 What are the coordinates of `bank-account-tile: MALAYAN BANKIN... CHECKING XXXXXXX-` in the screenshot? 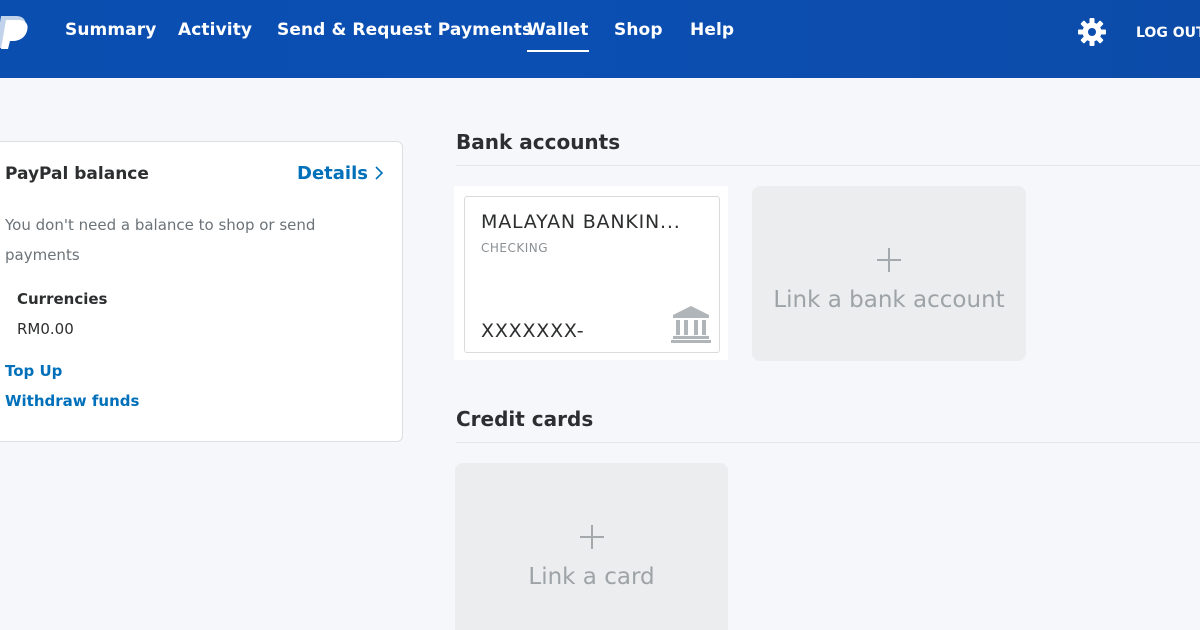 It's located at (591, 273).